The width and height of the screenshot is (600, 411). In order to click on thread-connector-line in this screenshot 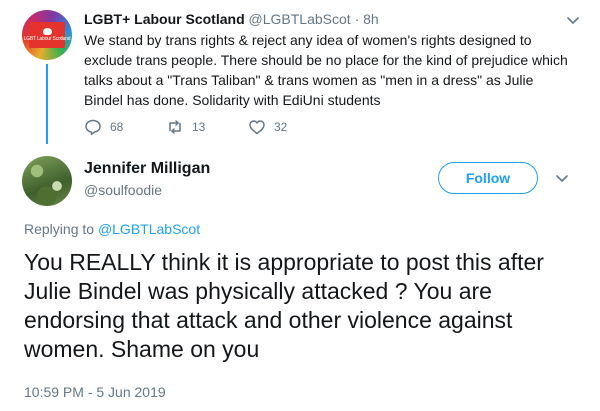, I will do `click(47, 104)`.